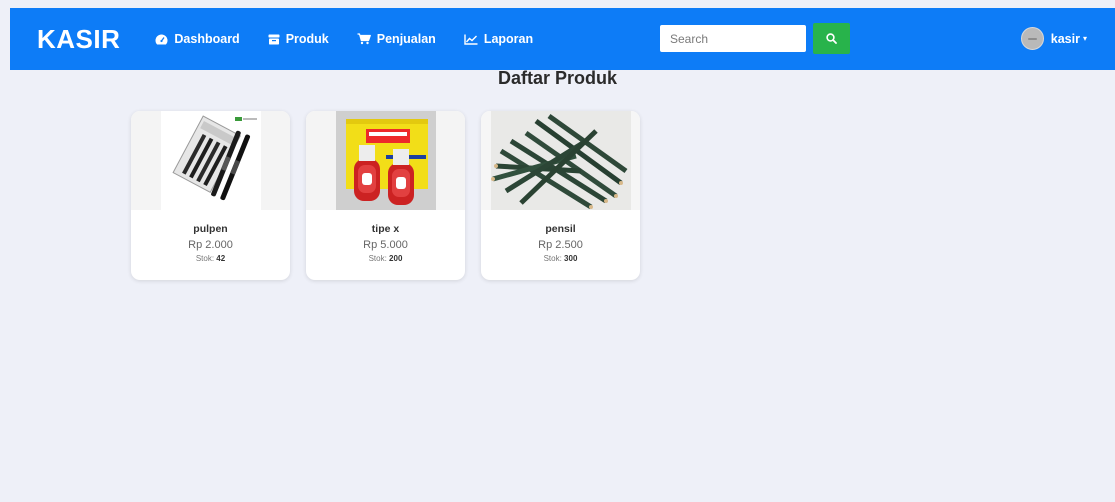 The height and width of the screenshot is (502, 1115). I want to click on user-menu: kasir ▾, so click(1053, 38).